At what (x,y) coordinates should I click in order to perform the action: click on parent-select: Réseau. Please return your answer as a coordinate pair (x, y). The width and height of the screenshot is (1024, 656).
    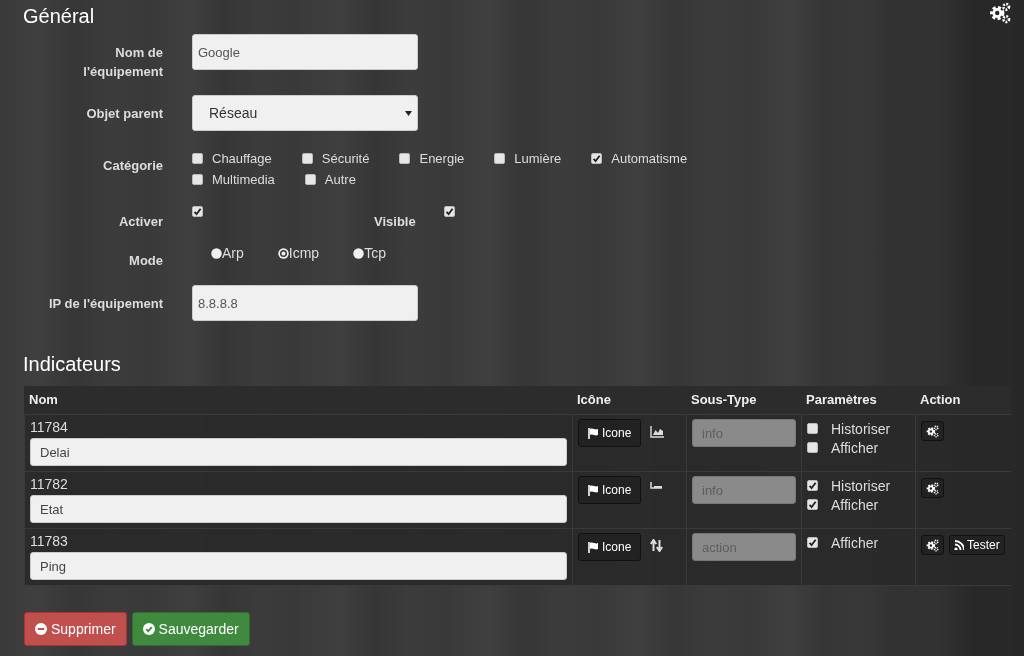
    Looking at the image, I should click on (305, 113).